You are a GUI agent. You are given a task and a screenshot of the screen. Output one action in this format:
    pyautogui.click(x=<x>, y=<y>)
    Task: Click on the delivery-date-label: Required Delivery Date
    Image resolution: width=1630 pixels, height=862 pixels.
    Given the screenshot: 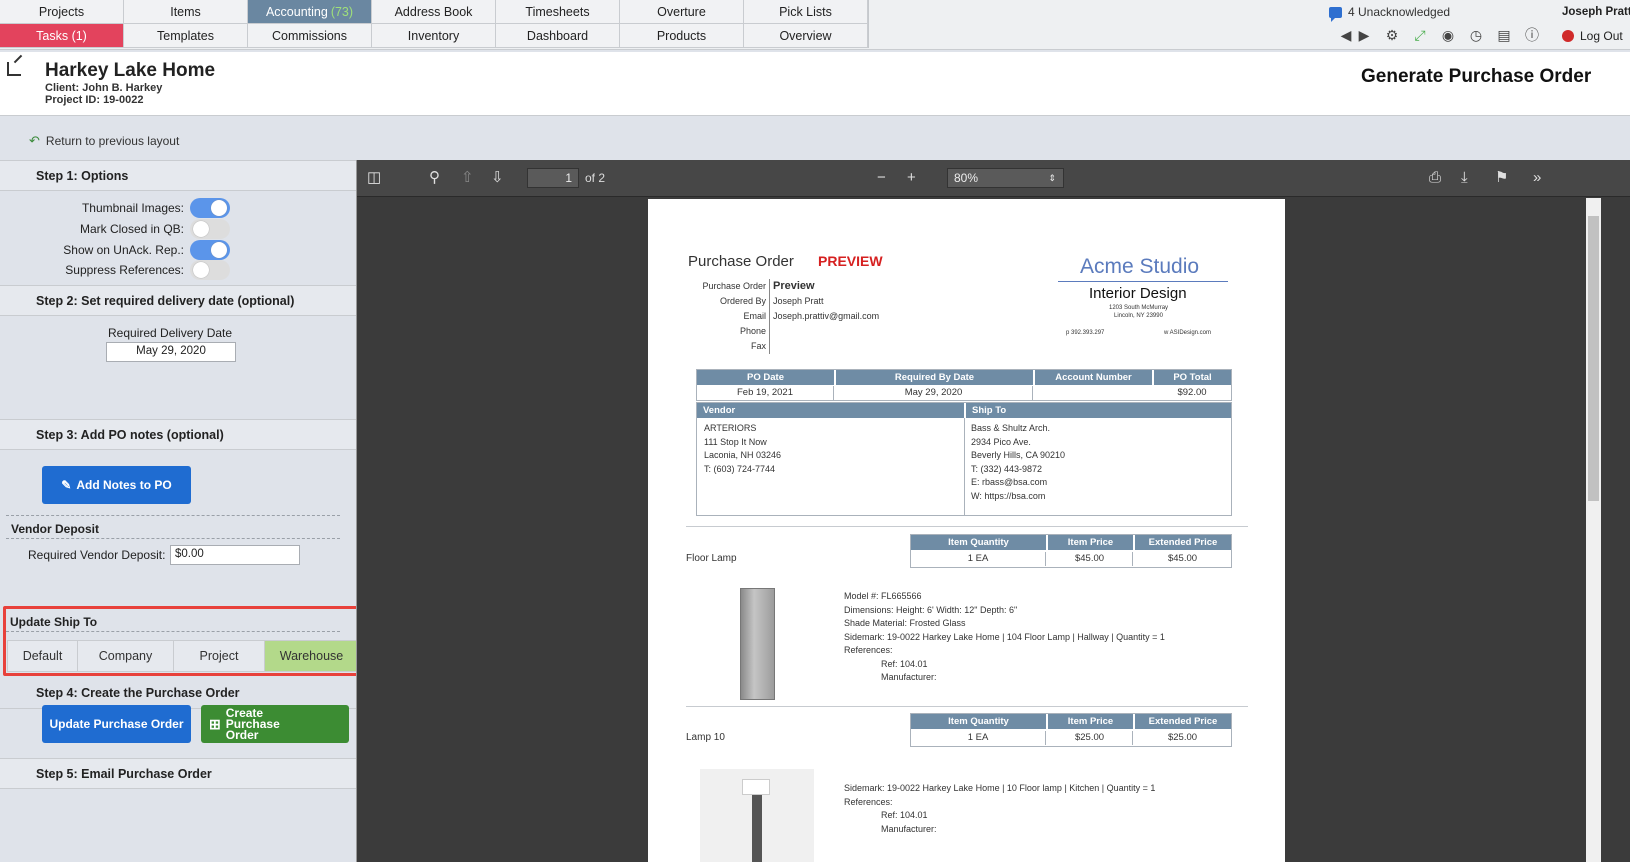 What is the action you would take?
    pyautogui.click(x=170, y=333)
    